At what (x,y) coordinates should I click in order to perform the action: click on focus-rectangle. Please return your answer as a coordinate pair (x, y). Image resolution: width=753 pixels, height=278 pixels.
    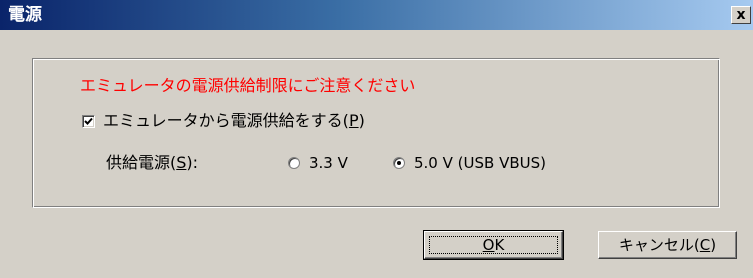
    Looking at the image, I should click on (493, 245).